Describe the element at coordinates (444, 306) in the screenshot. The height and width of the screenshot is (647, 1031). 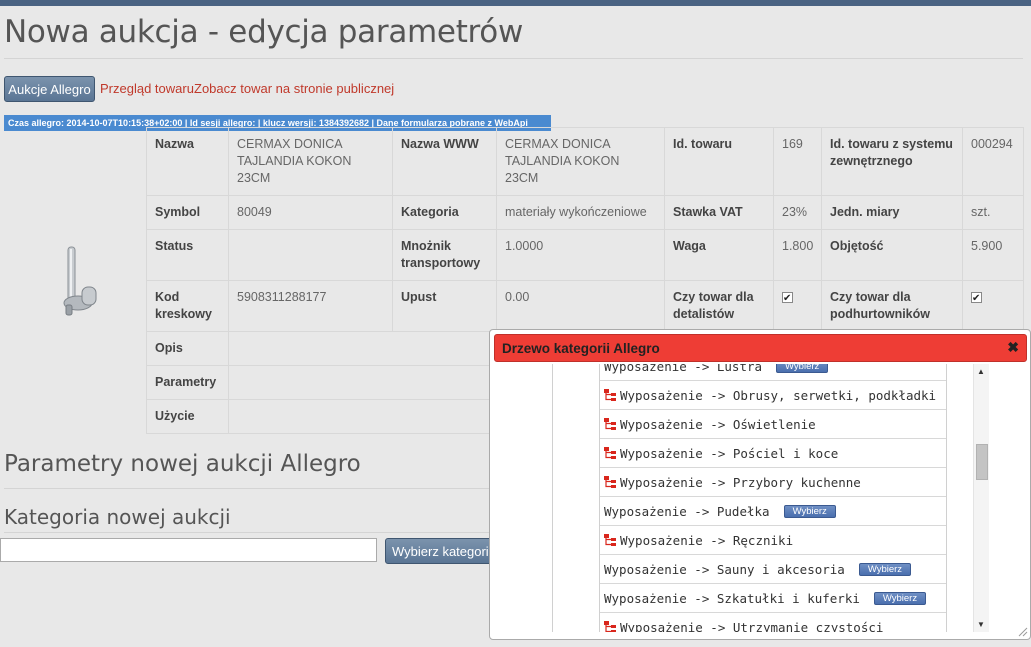
I see `field-label: Upust` at that location.